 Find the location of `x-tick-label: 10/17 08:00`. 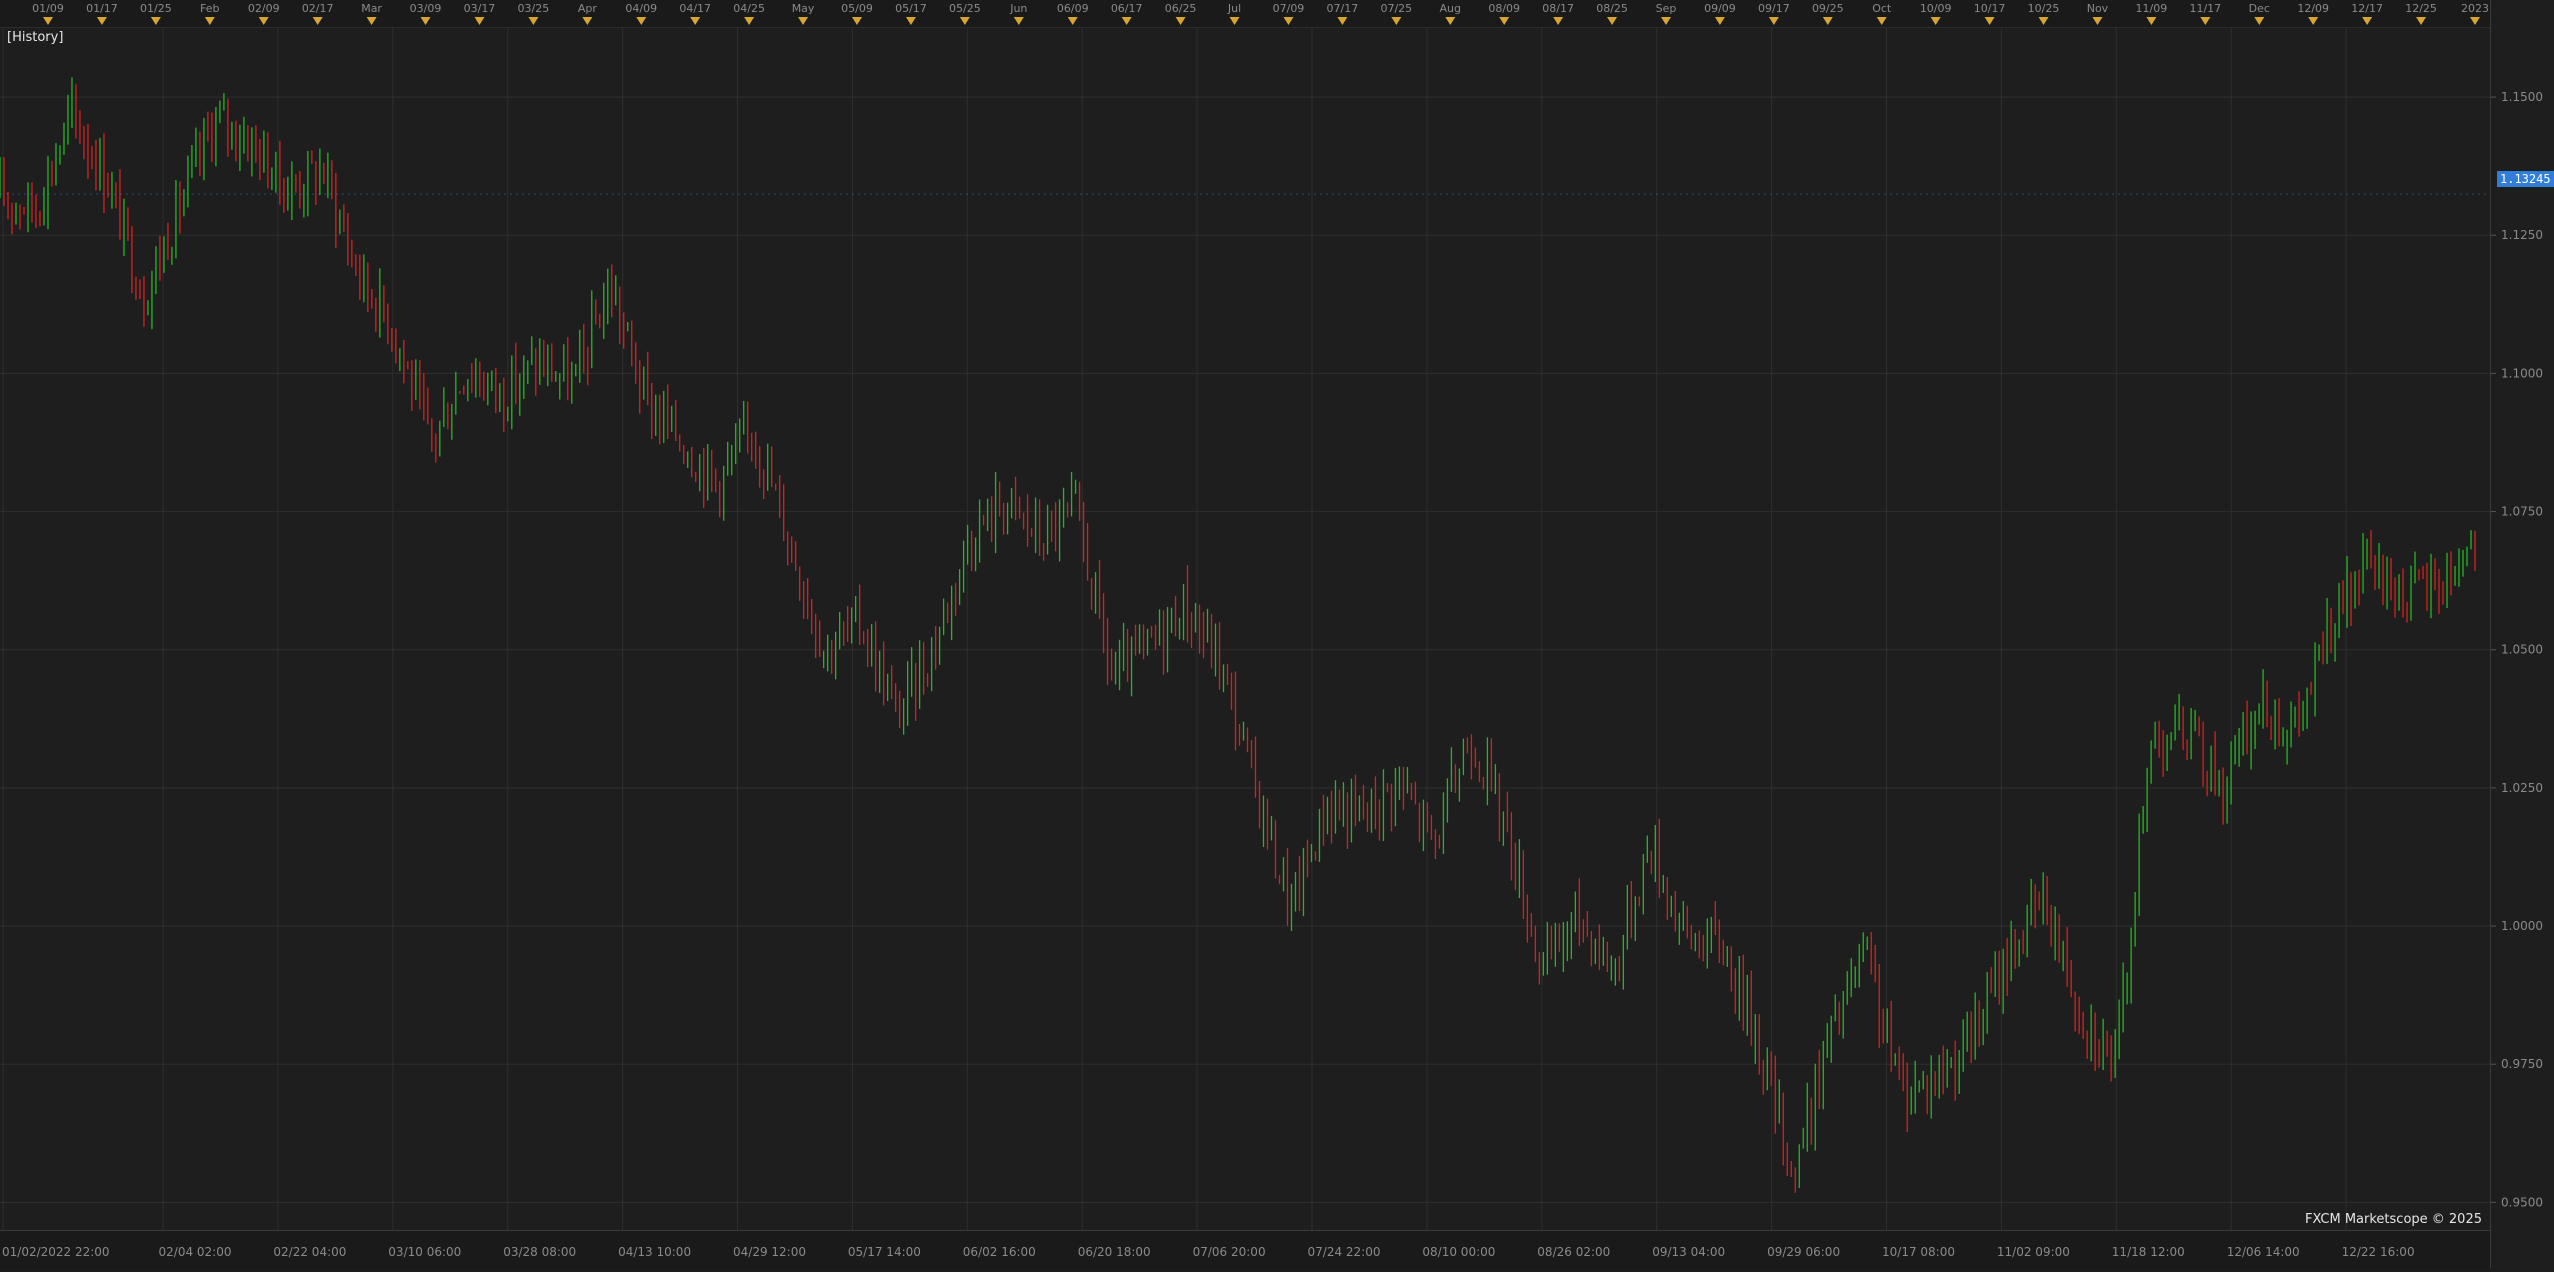

x-tick-label: 10/17 08:00 is located at coordinates (1918, 1252).